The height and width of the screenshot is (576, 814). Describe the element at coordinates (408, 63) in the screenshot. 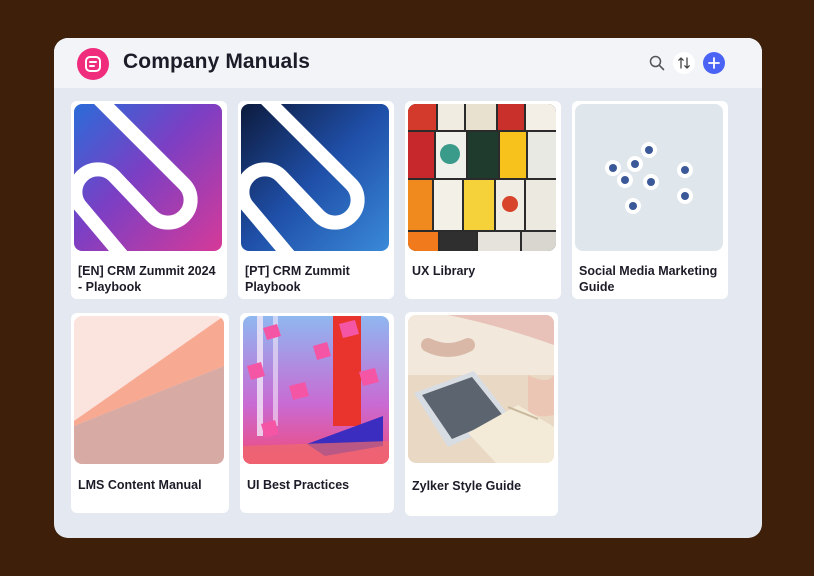

I see `header-bar: Company Manuals` at that location.